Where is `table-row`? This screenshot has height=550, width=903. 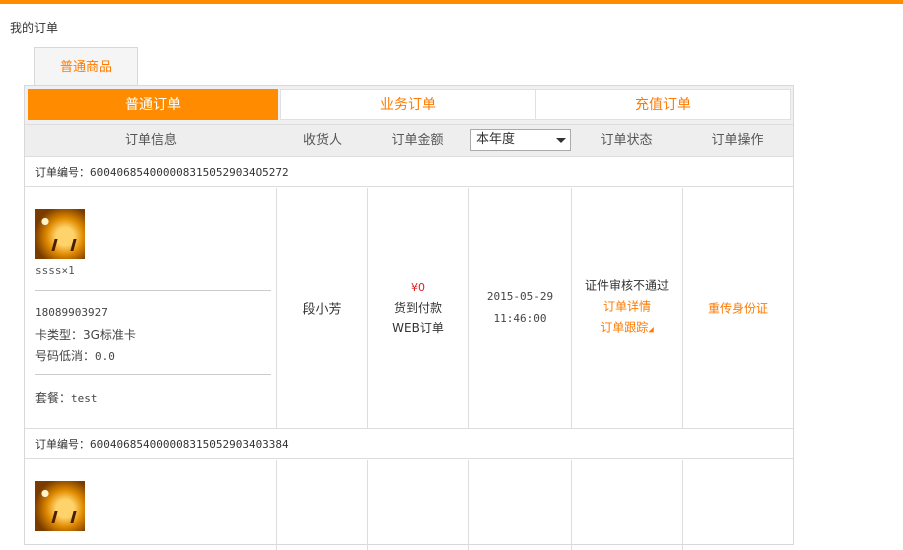
table-row is located at coordinates (409, 505).